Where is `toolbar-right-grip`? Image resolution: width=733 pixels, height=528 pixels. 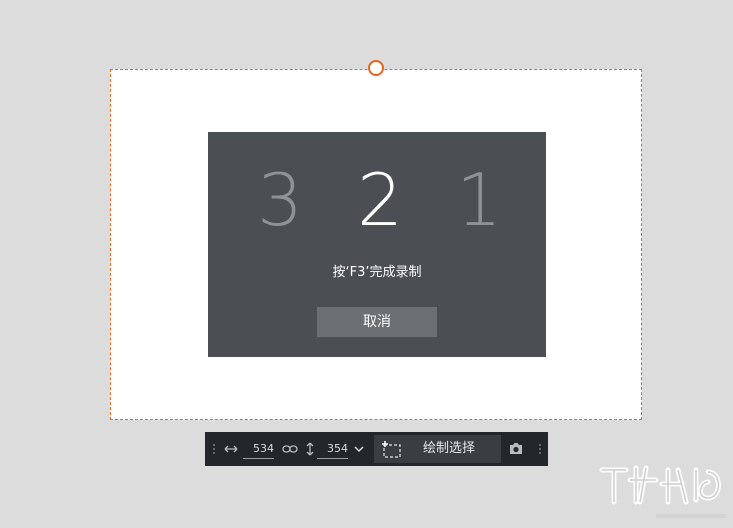 toolbar-right-grip is located at coordinates (540, 449).